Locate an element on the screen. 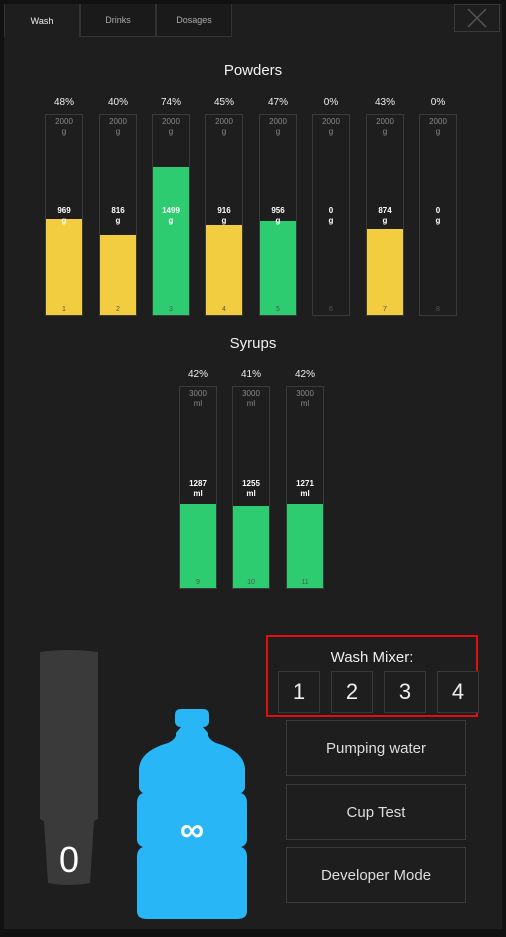 Image resolution: width=506 pixels, height=937 pixels. container-gauge: 2000 g 0 g 8 is located at coordinates (438, 215).